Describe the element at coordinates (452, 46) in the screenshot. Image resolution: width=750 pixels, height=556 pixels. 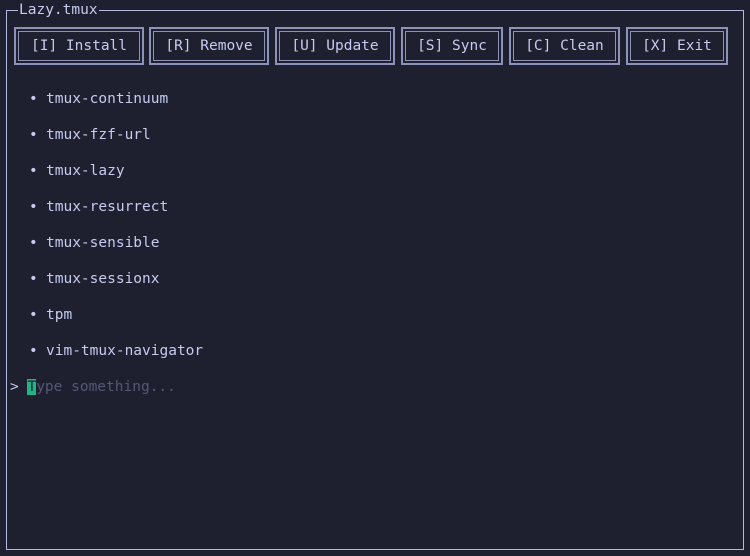
I see `sync-button: [S] Sync` at that location.